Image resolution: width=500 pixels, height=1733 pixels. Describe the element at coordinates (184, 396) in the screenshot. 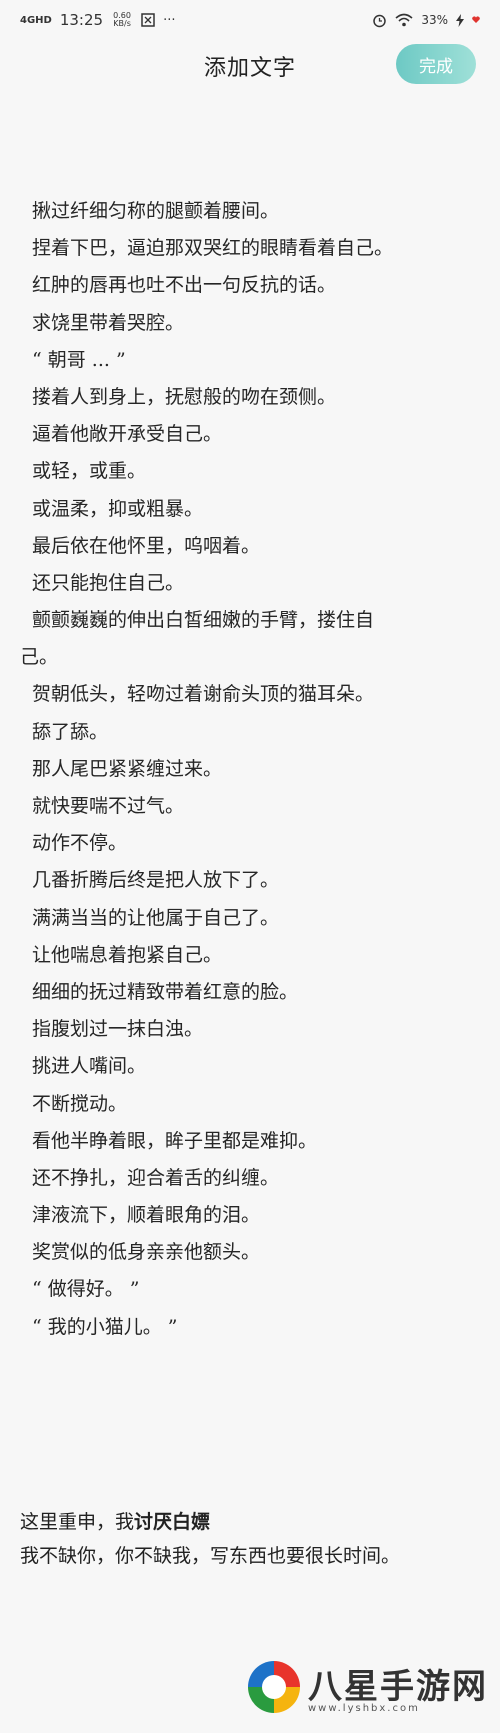

I see `text-line: 搂着人到身上，抚慰般的吻在颈侧。` at that location.